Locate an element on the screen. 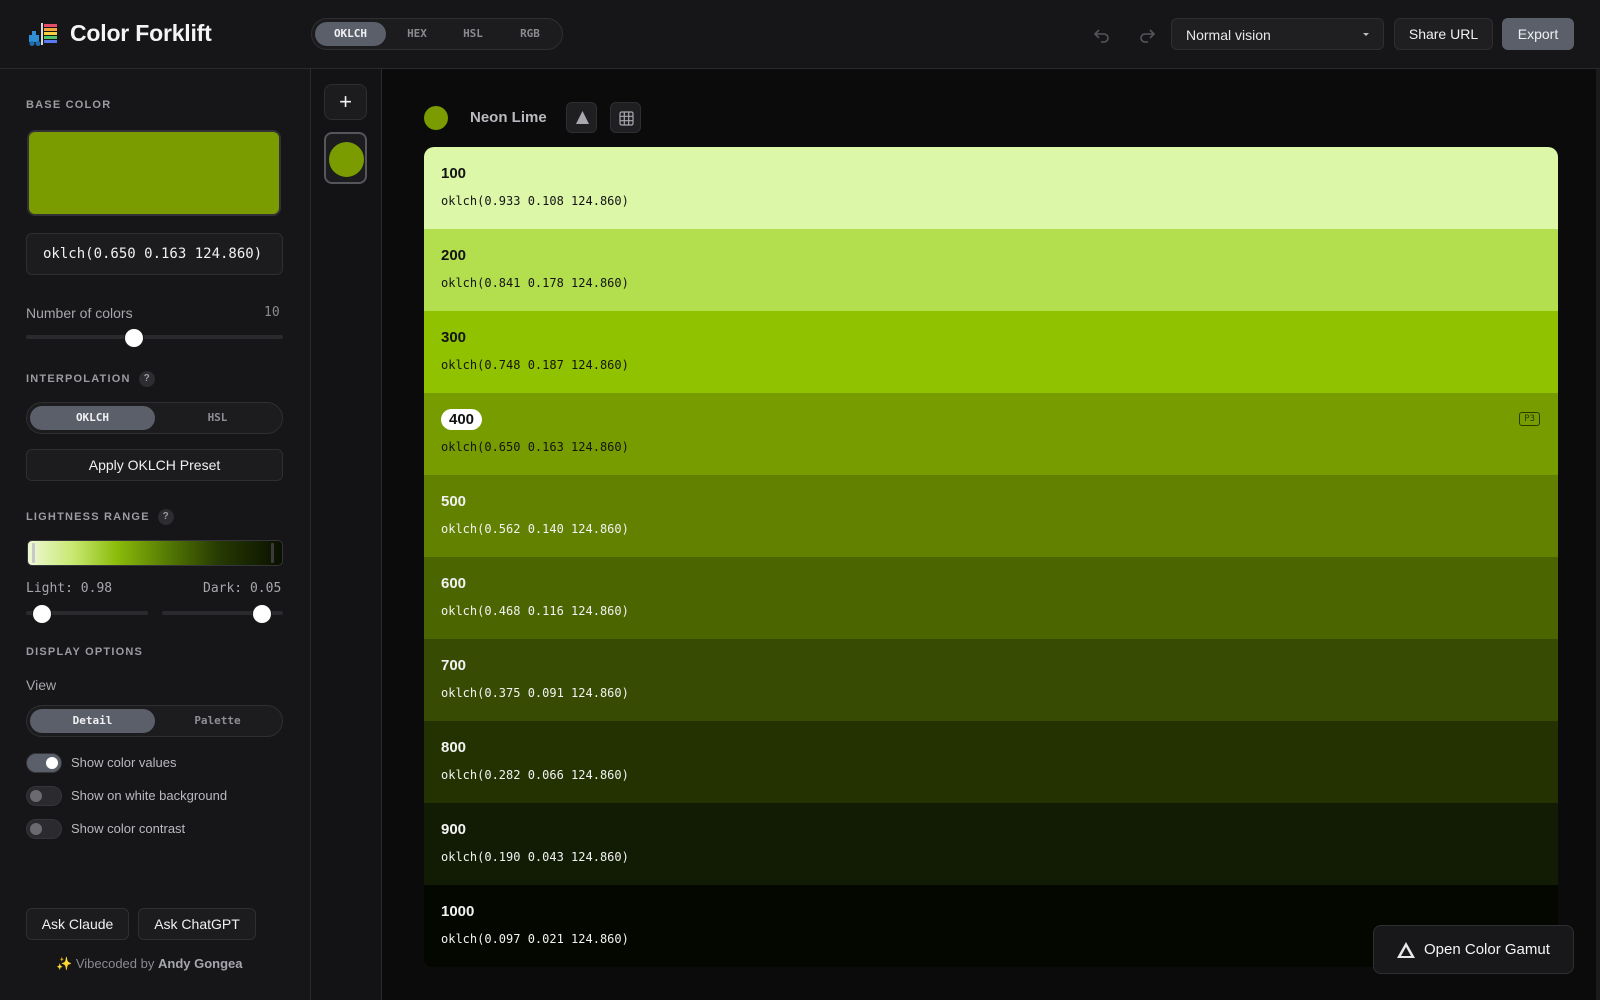 This screenshot has width=1600, height=1000. format-tabs: OKLCH HEX HSL RGB is located at coordinates (437, 34).